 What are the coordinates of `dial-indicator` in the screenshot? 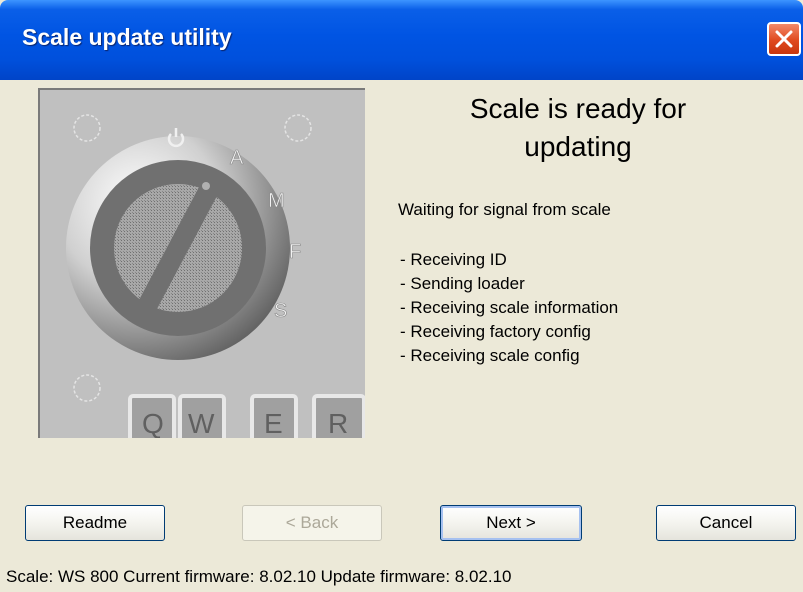 It's located at (206, 186).